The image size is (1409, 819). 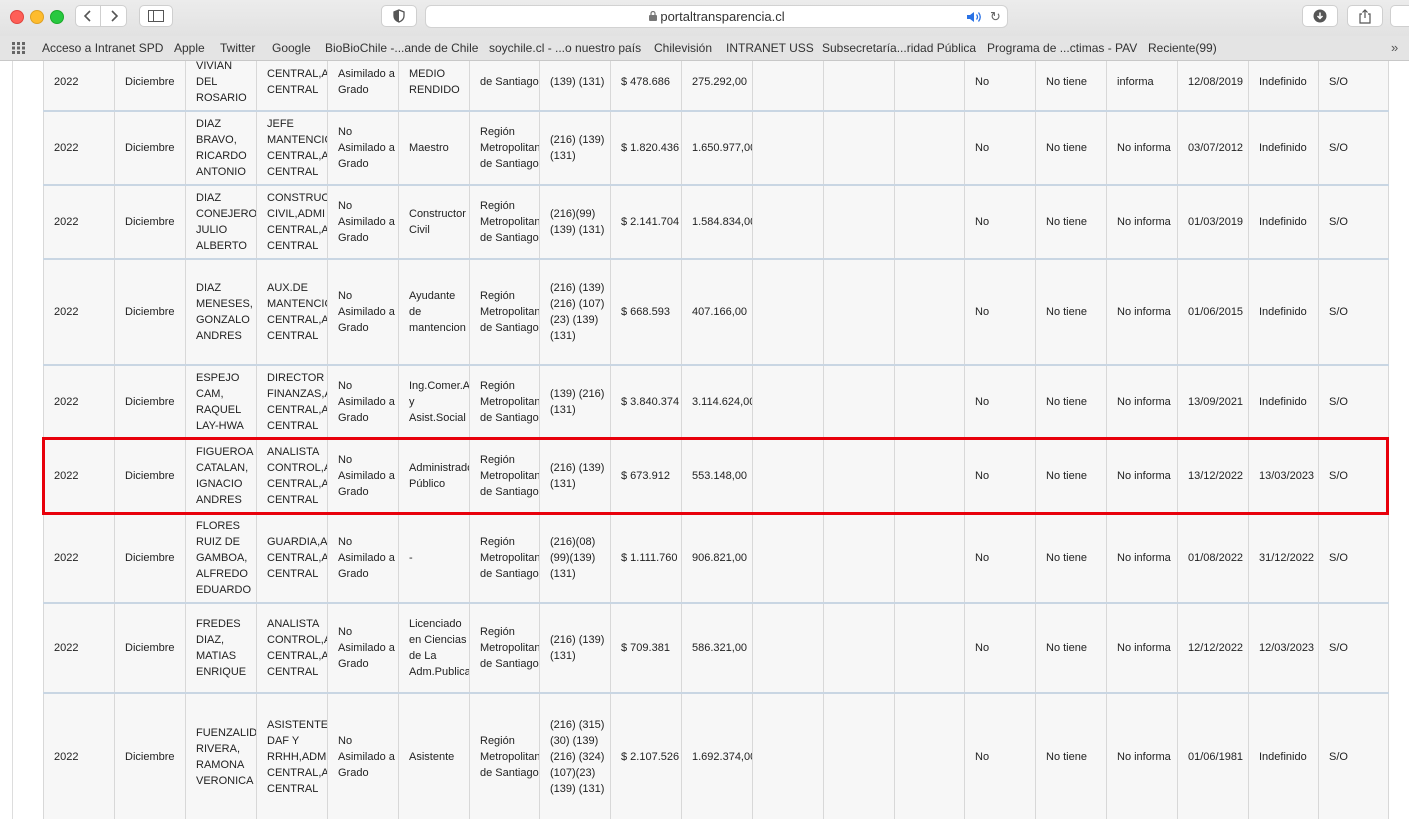 I want to click on cell-net: 407.166,00, so click(x=717, y=312).